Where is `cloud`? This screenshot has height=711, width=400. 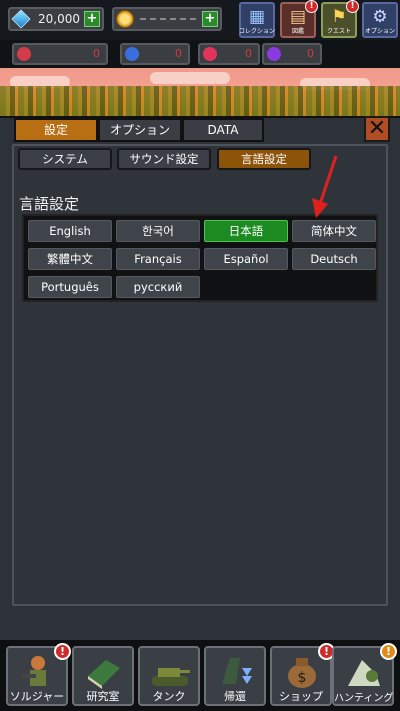 cloud is located at coordinates (190, 78).